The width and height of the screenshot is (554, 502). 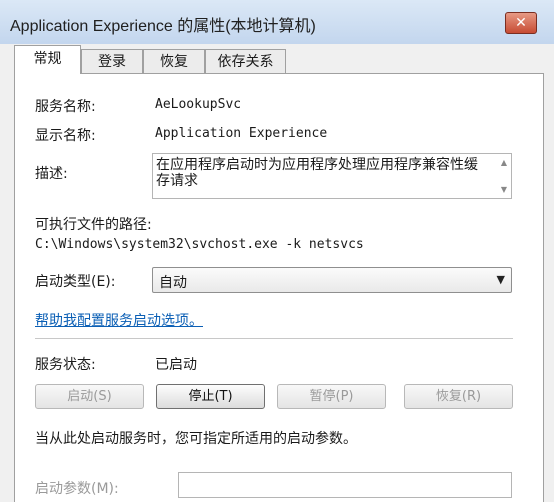 What do you see at coordinates (93, 225) in the screenshot?
I see `executable-path-label: 可执行文件的路径:` at bounding box center [93, 225].